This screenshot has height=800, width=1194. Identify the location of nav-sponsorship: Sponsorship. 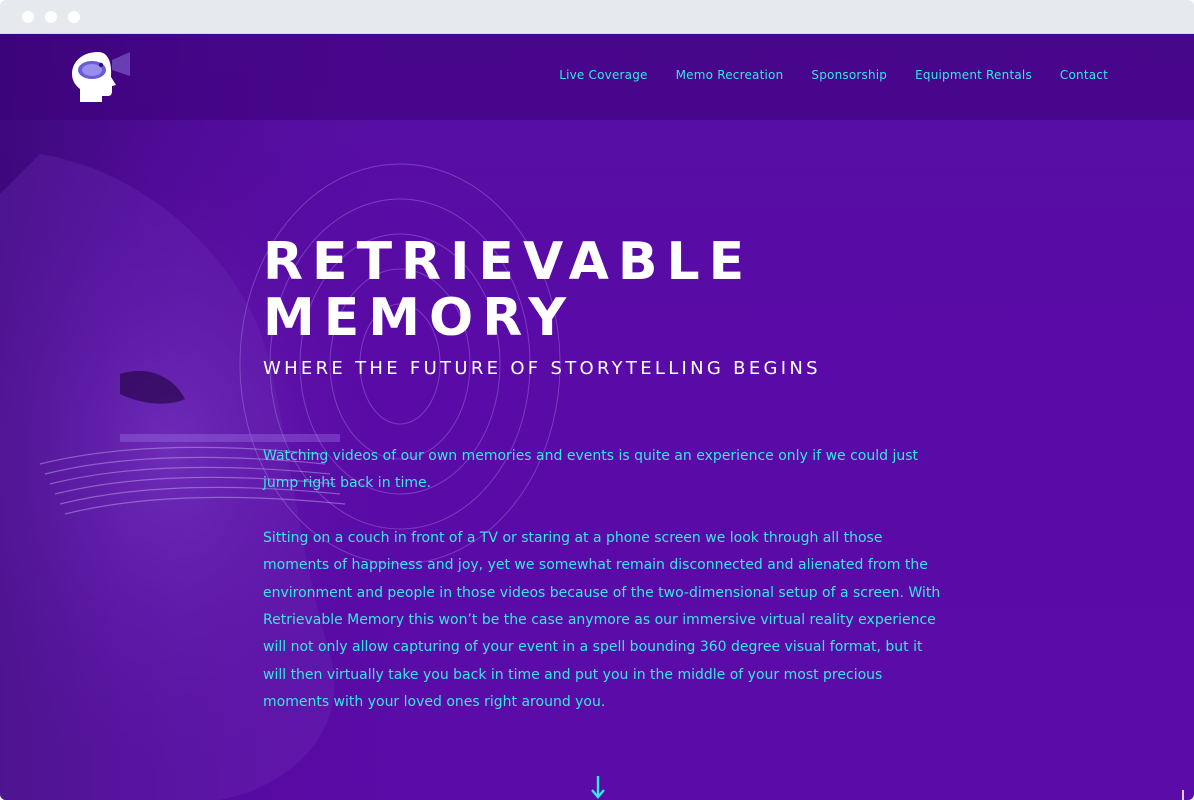
(849, 75).